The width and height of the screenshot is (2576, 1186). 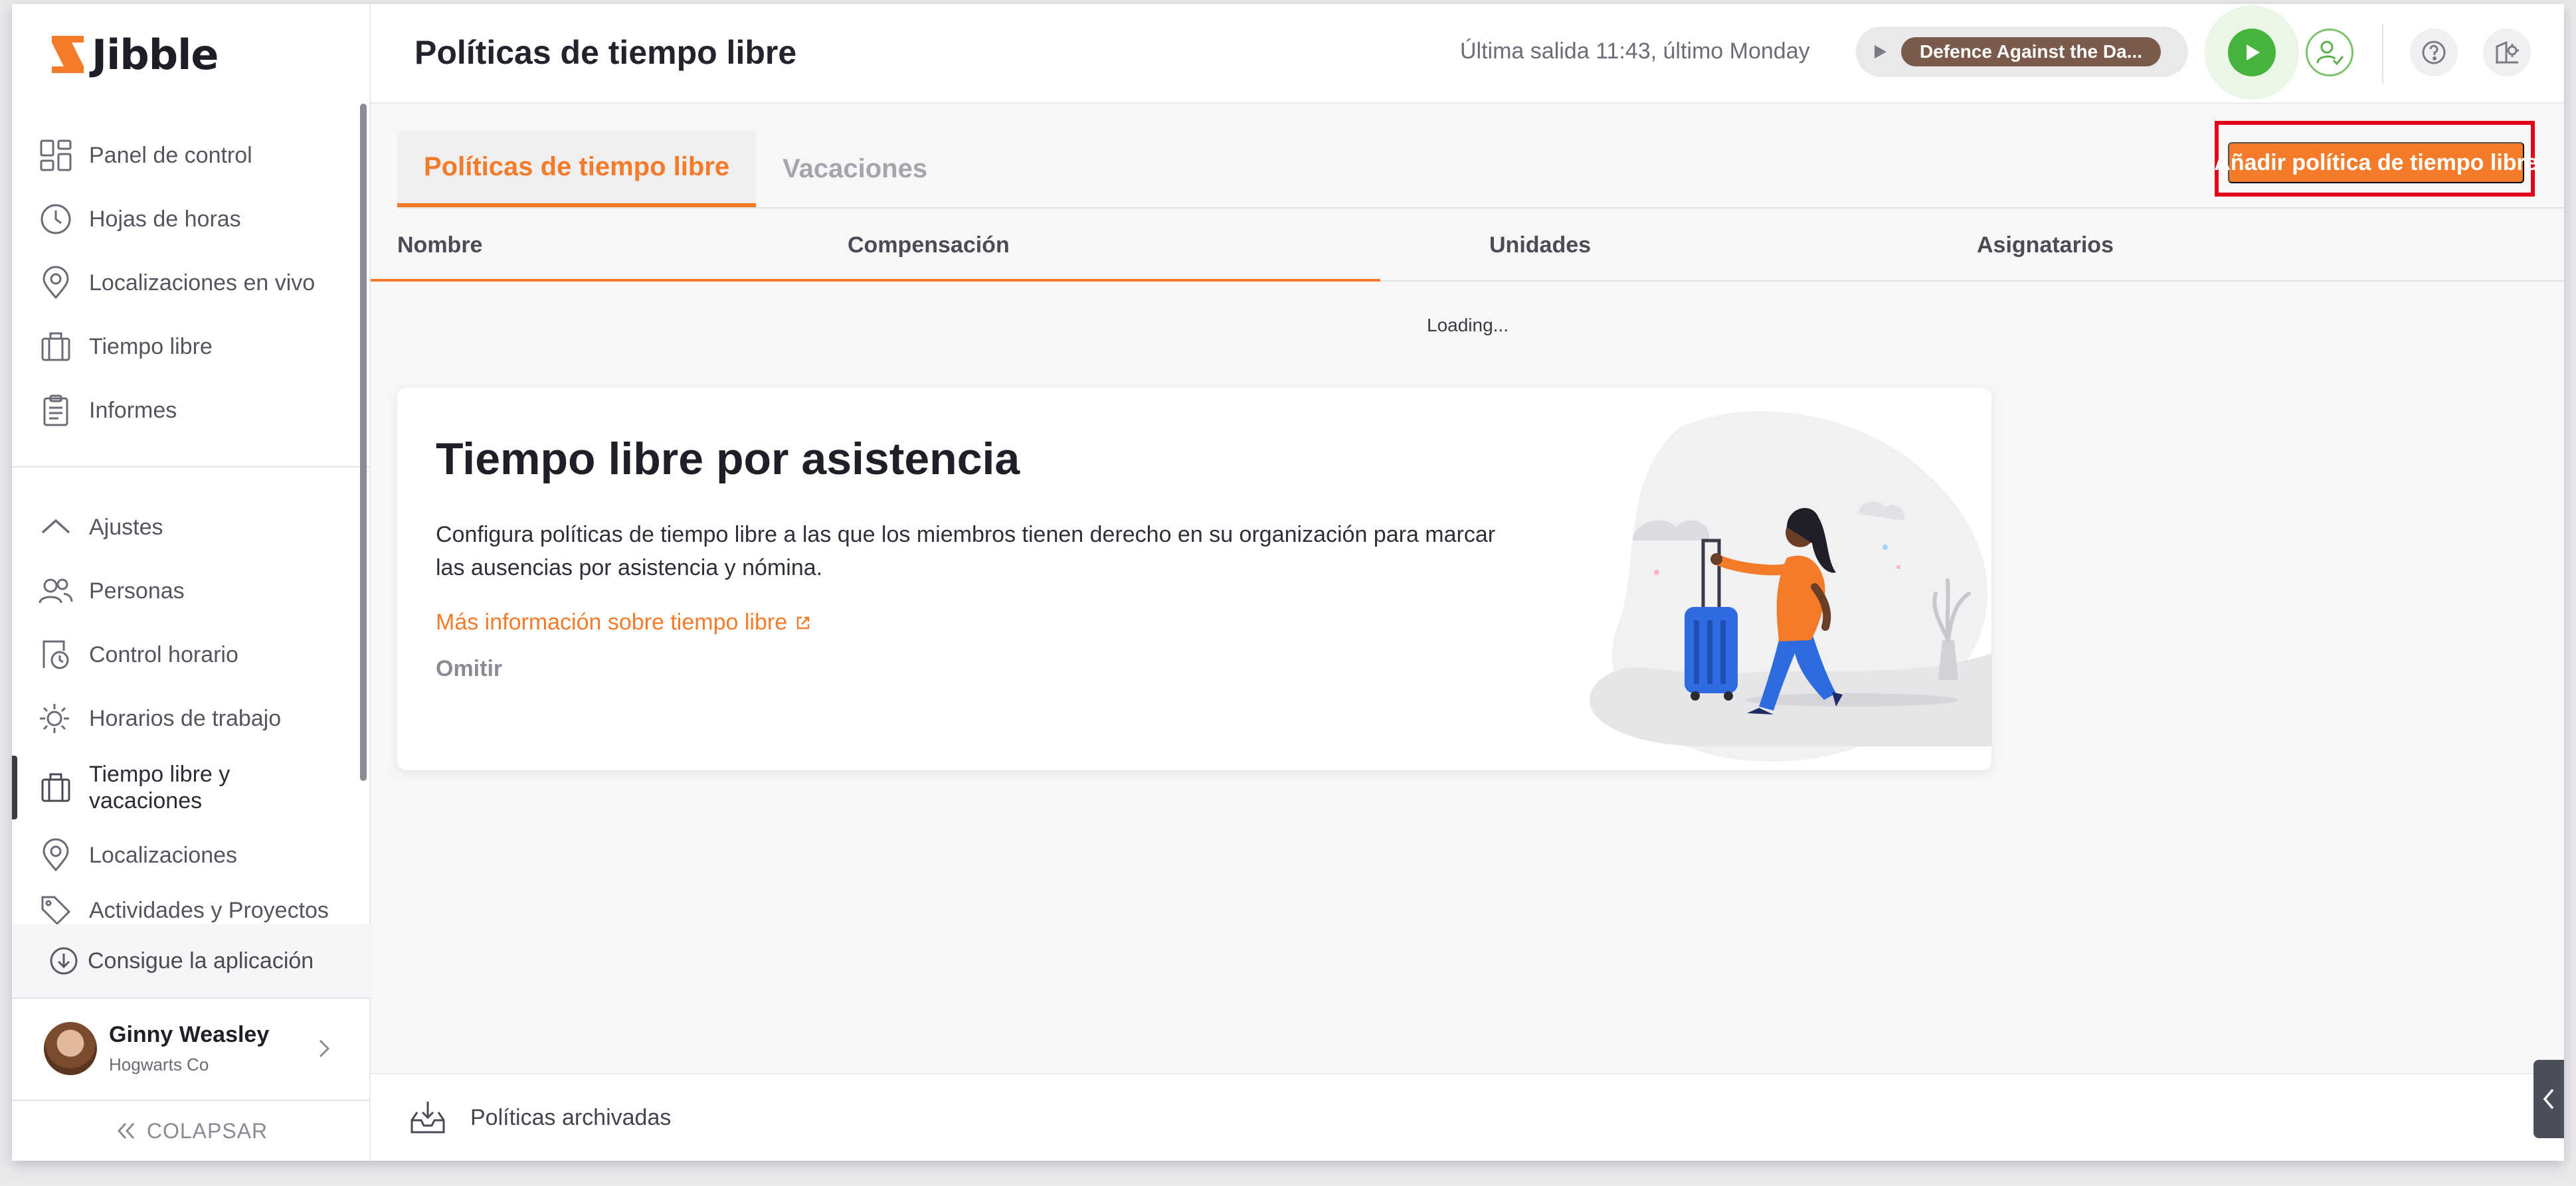 I want to click on tag-icon, so click(x=56, y=911).